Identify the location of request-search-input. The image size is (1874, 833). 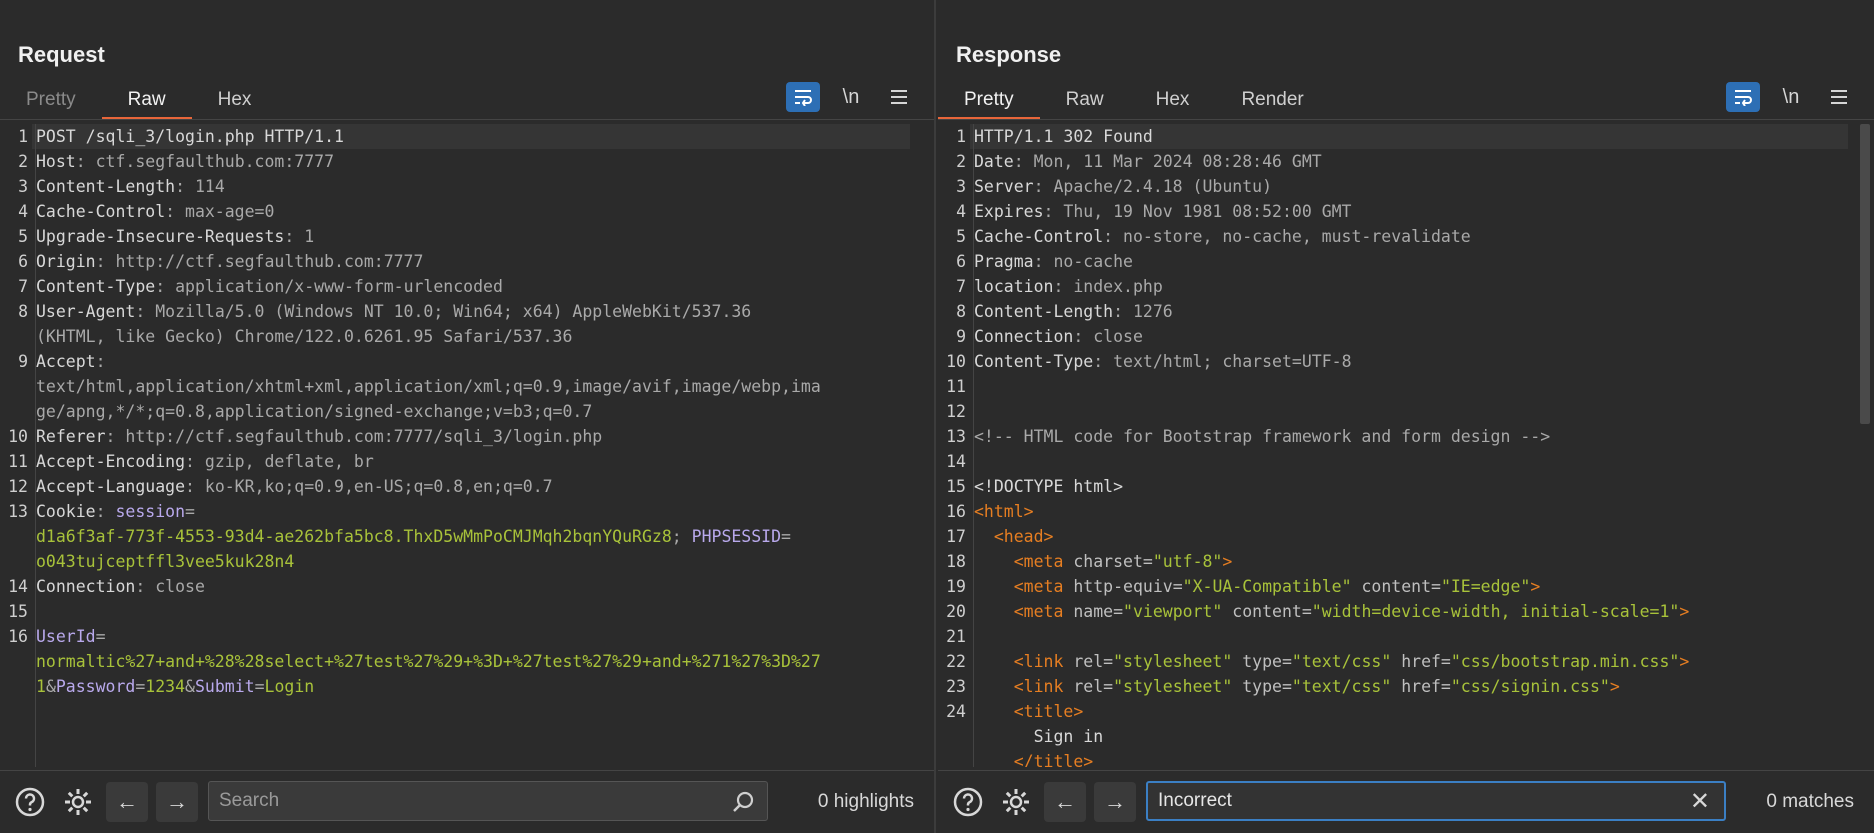
(488, 801).